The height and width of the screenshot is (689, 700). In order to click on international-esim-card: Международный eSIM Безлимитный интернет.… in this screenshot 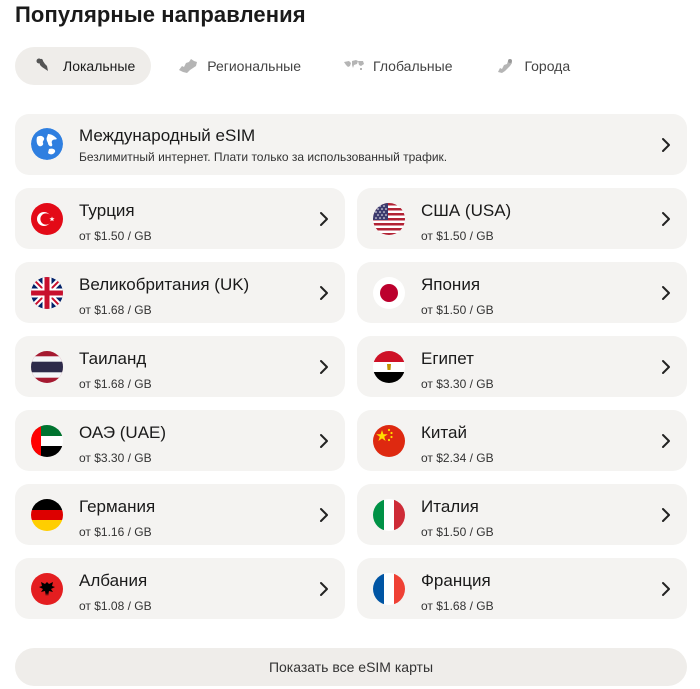, I will do `click(351, 144)`.